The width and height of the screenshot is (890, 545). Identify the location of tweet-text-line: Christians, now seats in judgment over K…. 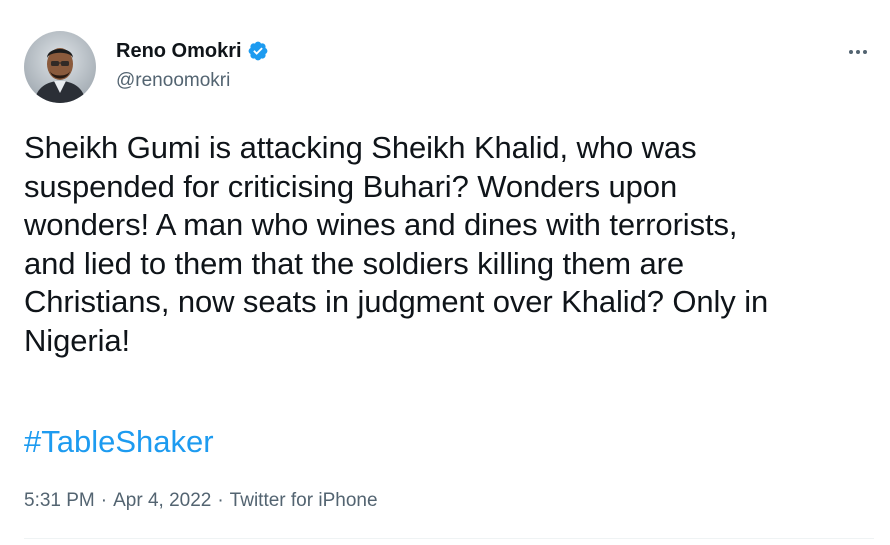
(396, 302).